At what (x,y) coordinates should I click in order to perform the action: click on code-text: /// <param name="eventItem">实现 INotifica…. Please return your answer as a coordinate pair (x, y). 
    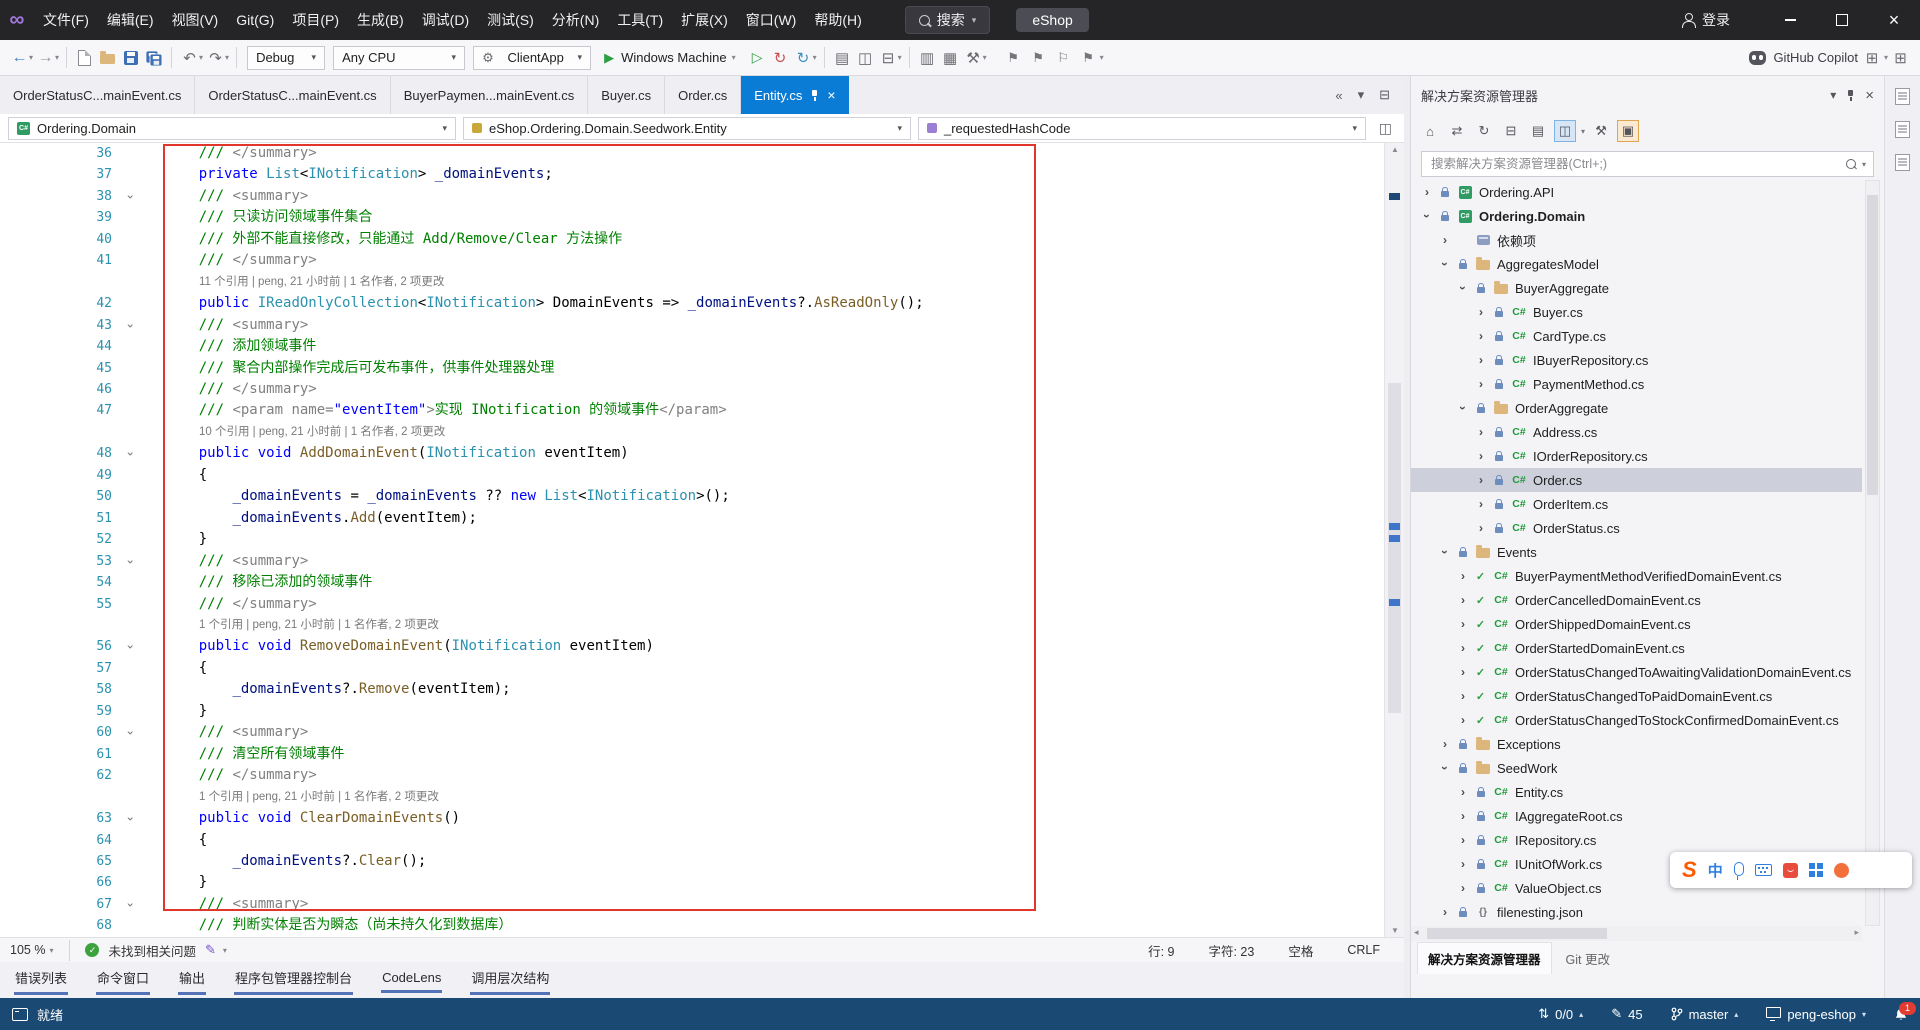
    Looking at the image, I should click on (437, 410).